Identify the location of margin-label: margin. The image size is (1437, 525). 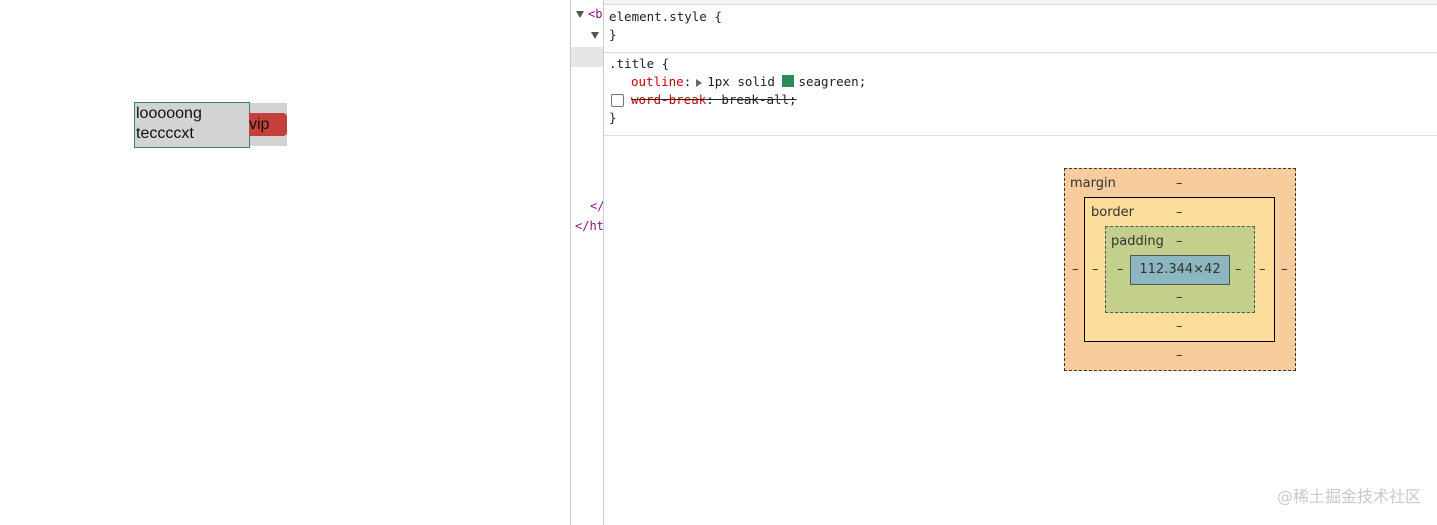
(1093, 183).